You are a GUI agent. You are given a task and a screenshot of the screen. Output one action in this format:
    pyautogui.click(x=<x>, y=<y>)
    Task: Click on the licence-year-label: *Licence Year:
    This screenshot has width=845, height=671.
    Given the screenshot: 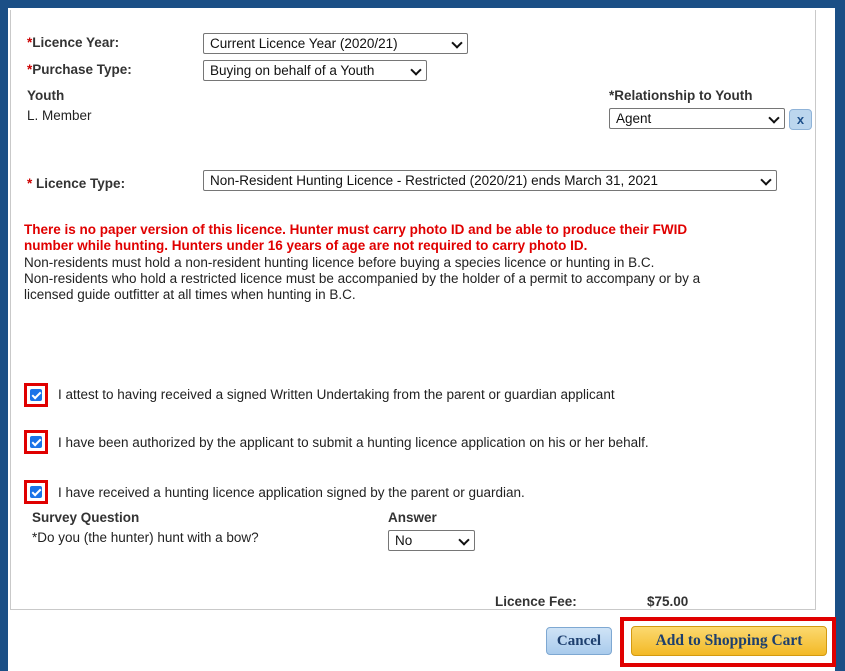 What is the action you would take?
    pyautogui.click(x=73, y=42)
    